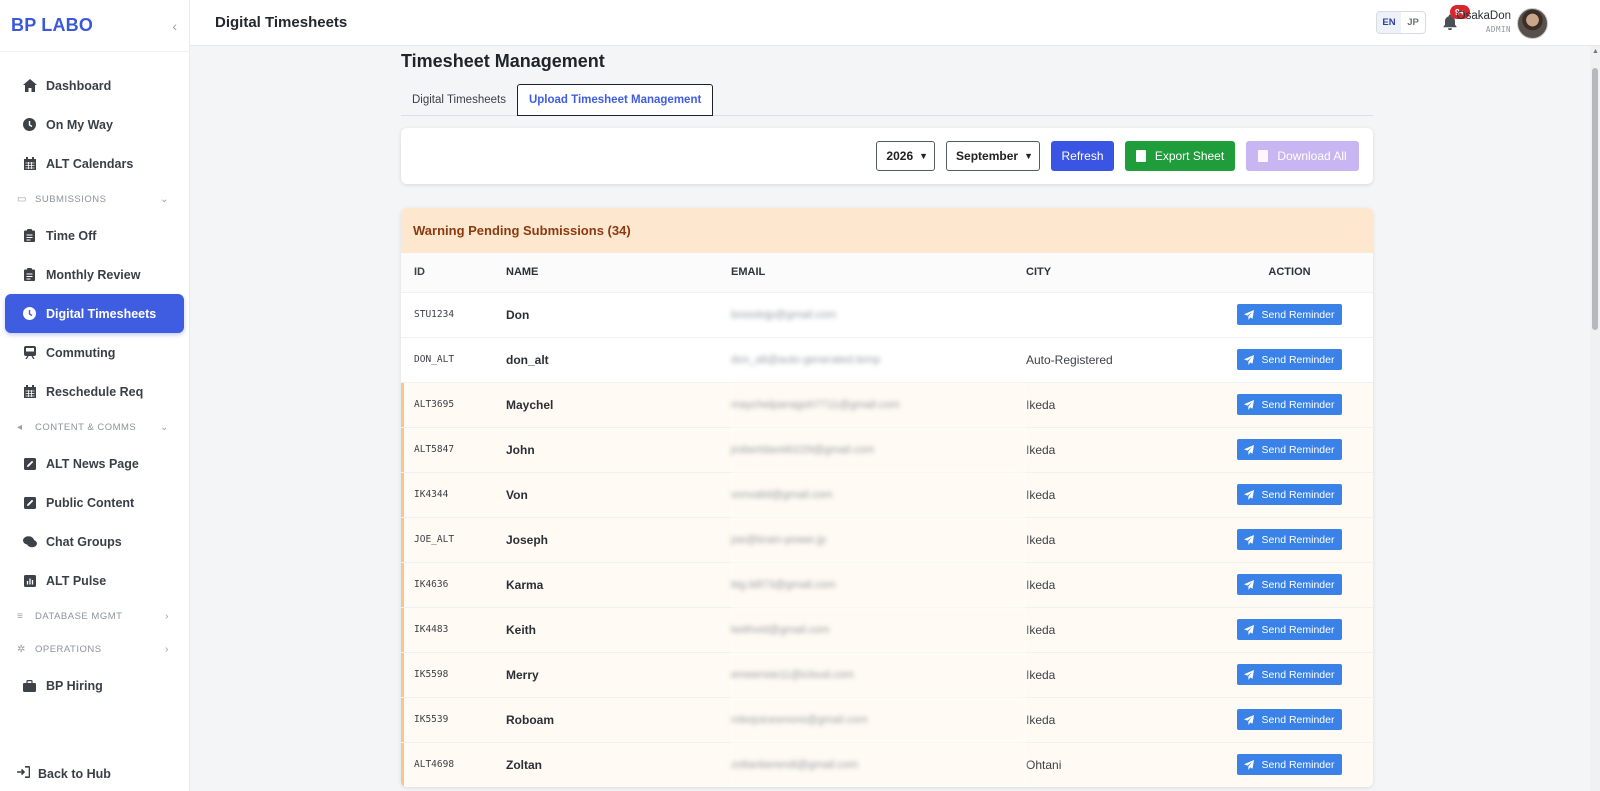 This screenshot has width=1600, height=791. Describe the element at coordinates (64, 773) in the screenshot. I see `back-to-hub-link: Back to Hub` at that location.